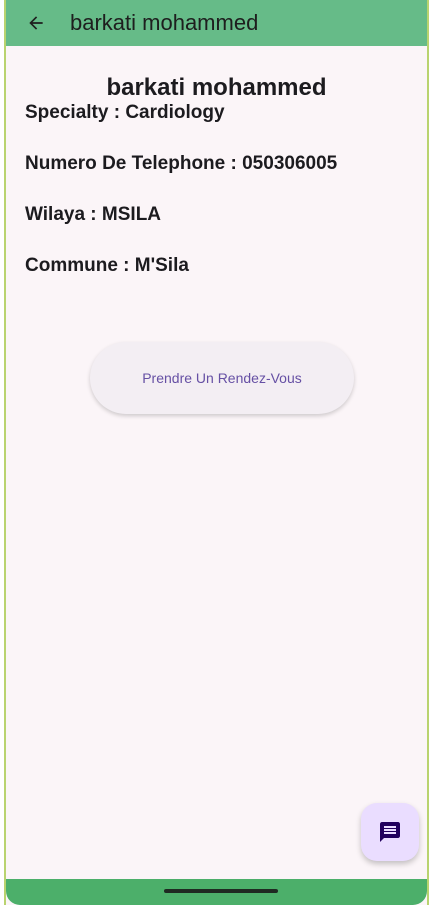 The image size is (433, 905). I want to click on app-bar: barkati mohammed, so click(216, 23).